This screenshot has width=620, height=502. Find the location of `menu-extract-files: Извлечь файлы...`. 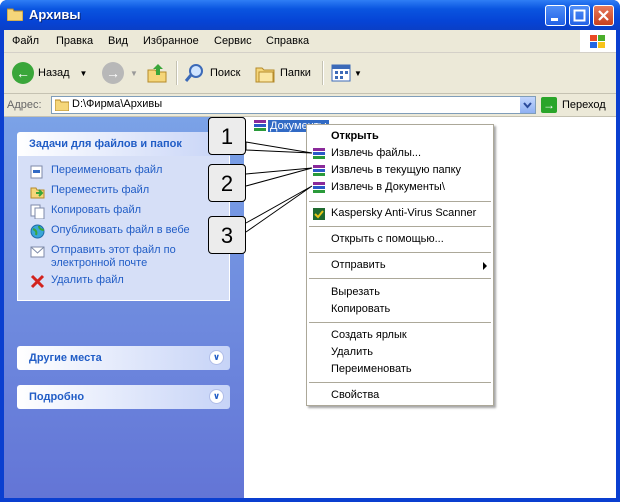

menu-extract-files: Извлечь файлы... is located at coordinates (400, 154).